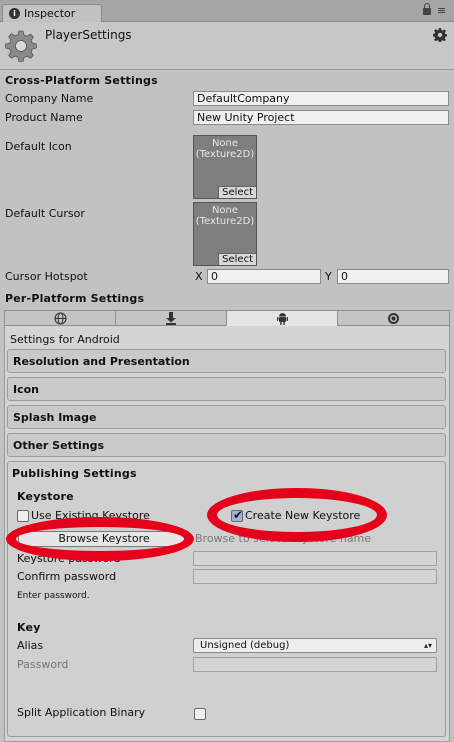  Describe the element at coordinates (44, 117) in the screenshot. I see `product-name-label: Product Name` at that location.